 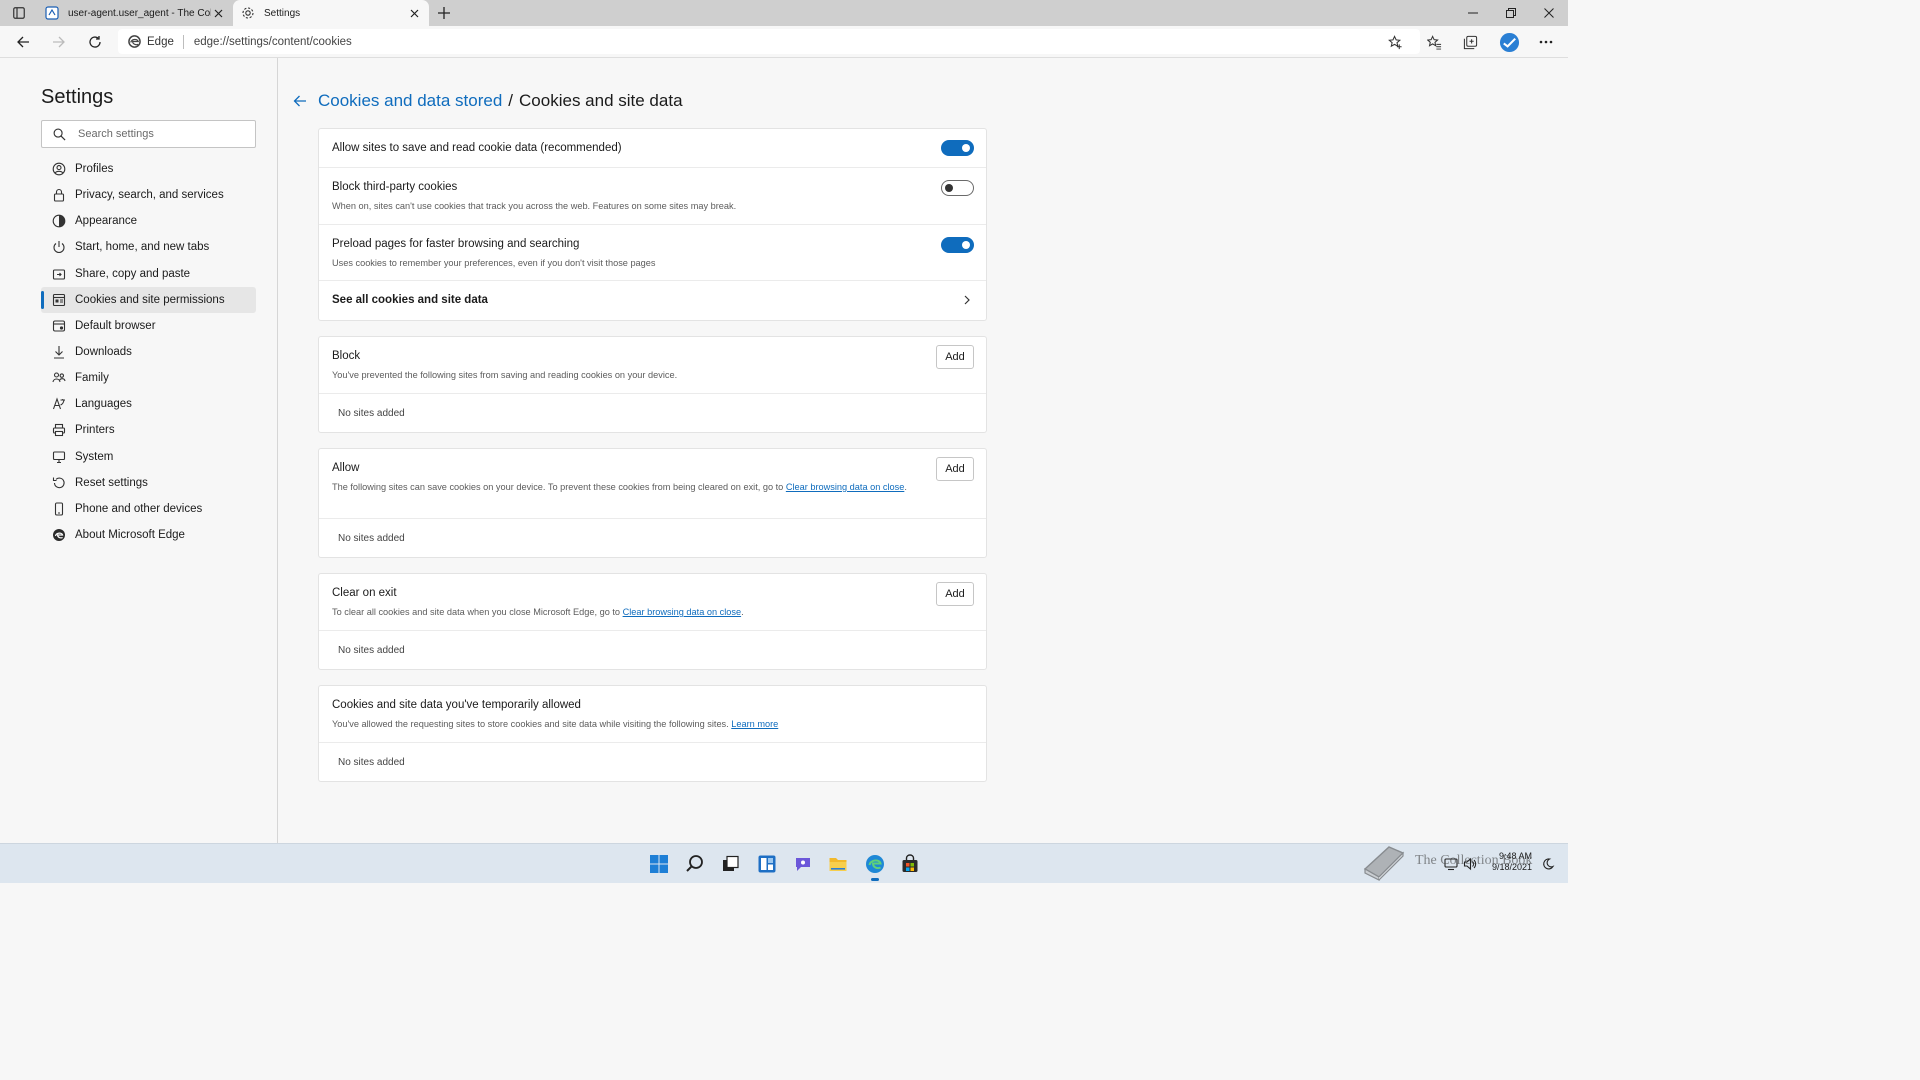 What do you see at coordinates (1395, 42) in the screenshot?
I see `add-favorite-icon` at bounding box center [1395, 42].